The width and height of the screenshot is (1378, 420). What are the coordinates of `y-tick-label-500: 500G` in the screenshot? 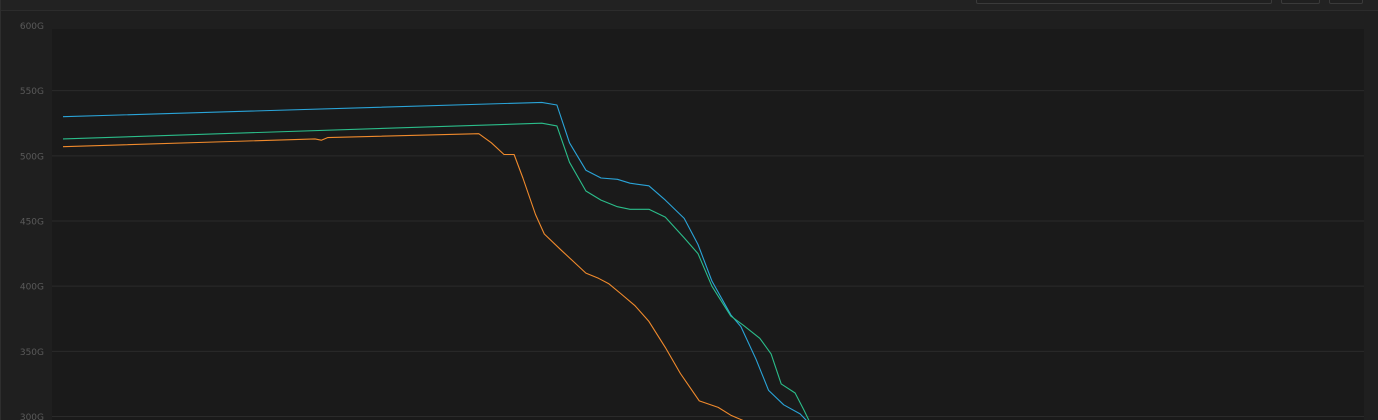 It's located at (32, 157).